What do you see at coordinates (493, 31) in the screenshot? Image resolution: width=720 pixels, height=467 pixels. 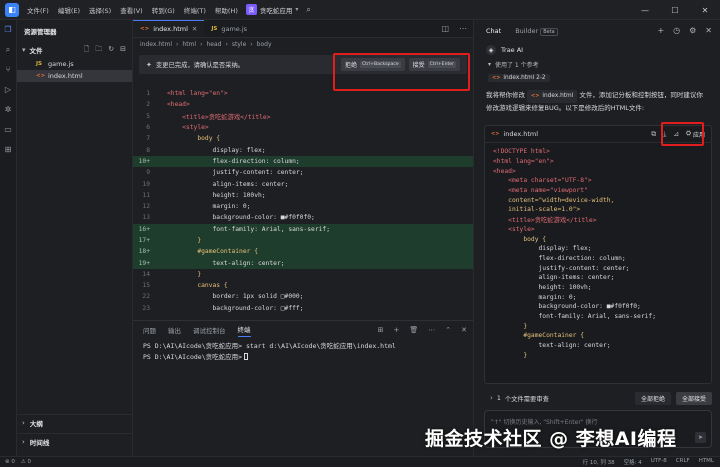 I see `tab-chat: Chat` at bounding box center [493, 31].